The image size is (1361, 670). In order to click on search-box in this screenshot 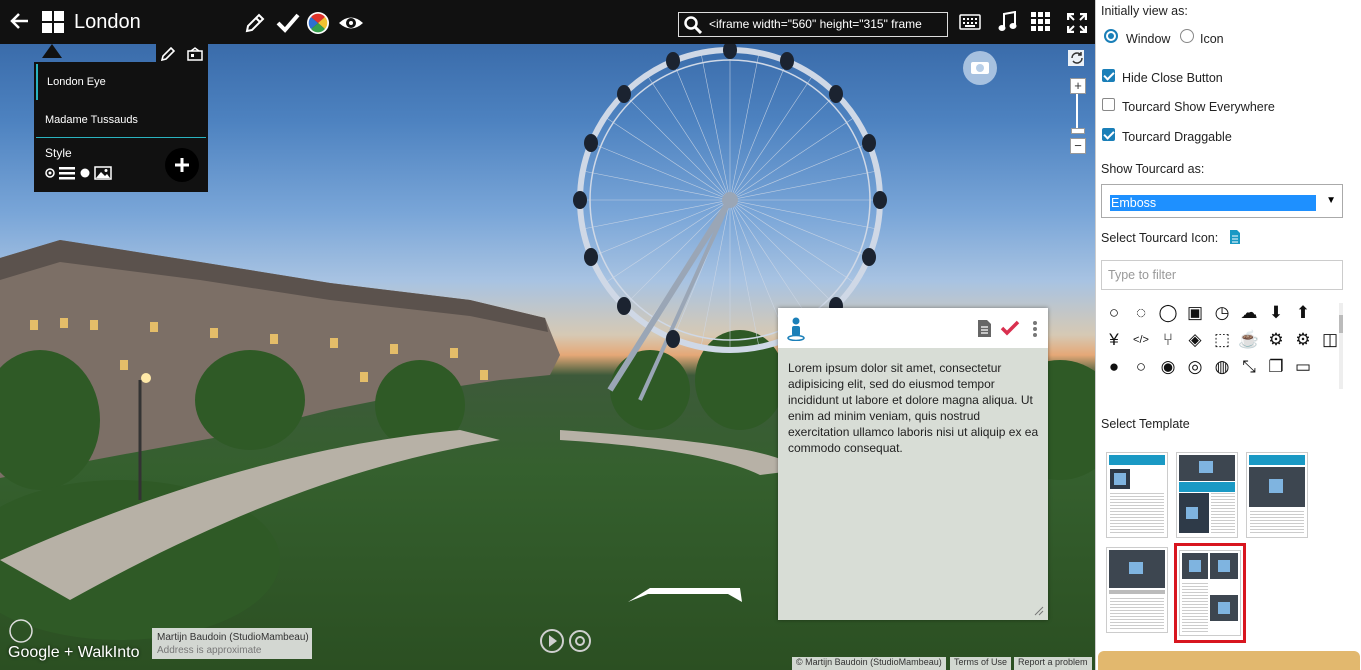, I will do `click(813, 24)`.